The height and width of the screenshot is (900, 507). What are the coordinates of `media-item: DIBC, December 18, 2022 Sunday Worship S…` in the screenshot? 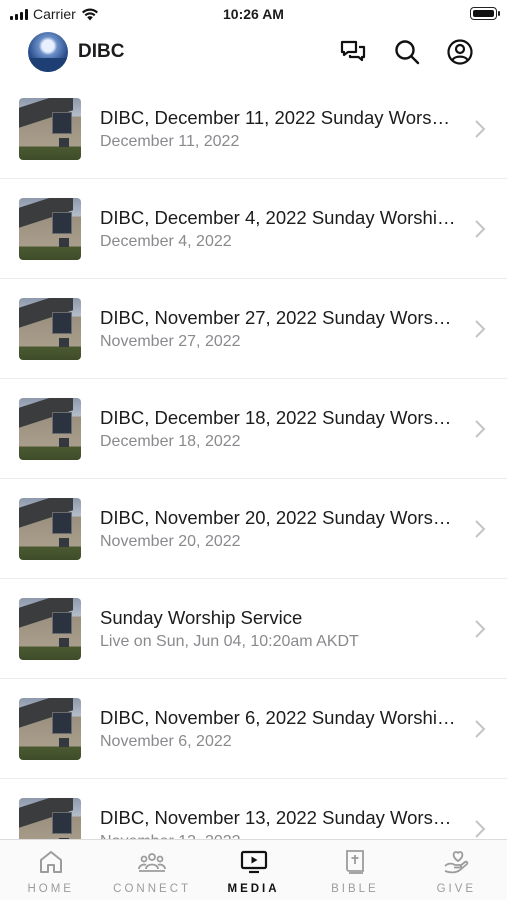 It's located at (253, 429).